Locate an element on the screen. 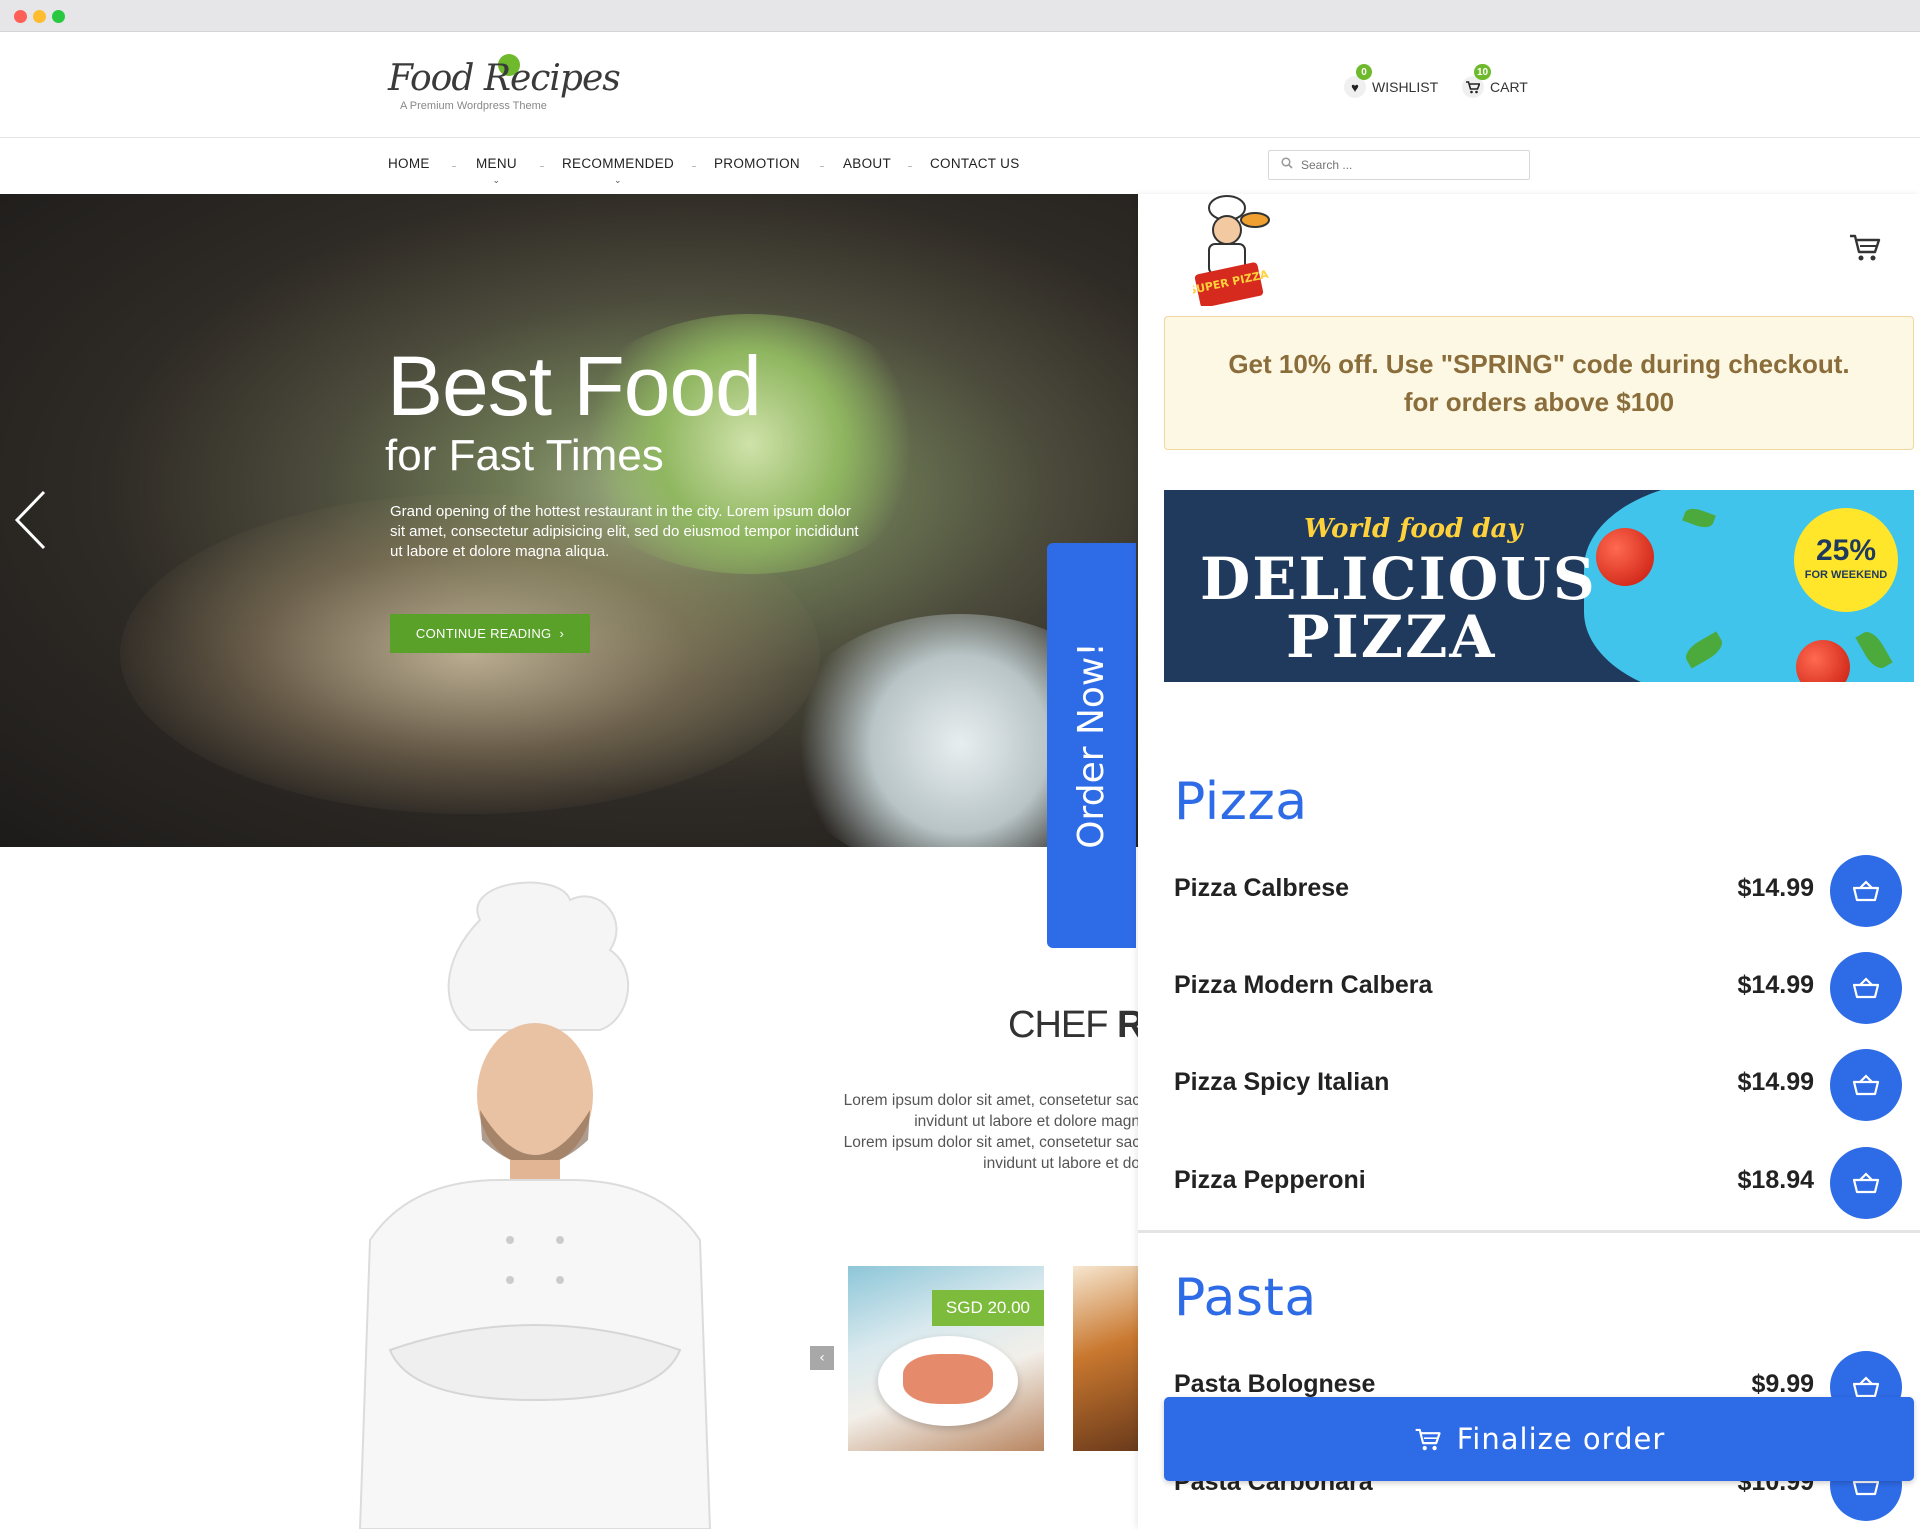 The width and height of the screenshot is (1920, 1529). carousel-prev-button: ‹ is located at coordinates (822, 1358).